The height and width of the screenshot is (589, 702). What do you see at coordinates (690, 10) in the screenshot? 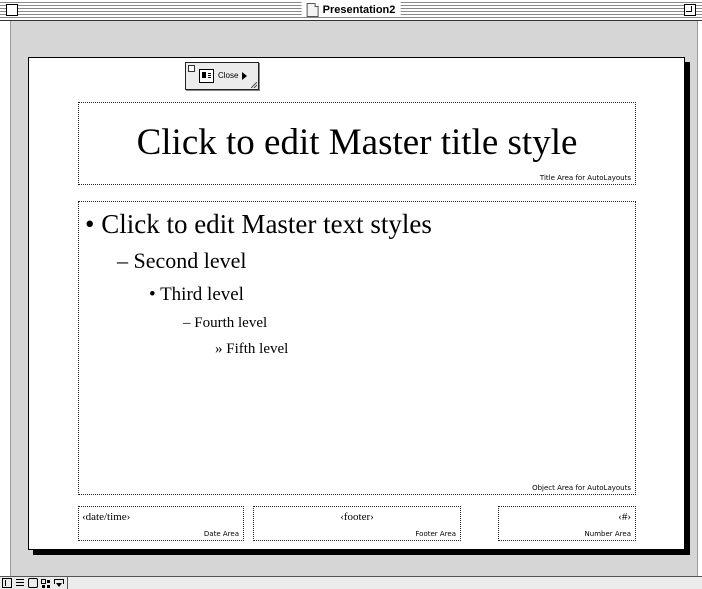
I see `window-zoom-box` at bounding box center [690, 10].